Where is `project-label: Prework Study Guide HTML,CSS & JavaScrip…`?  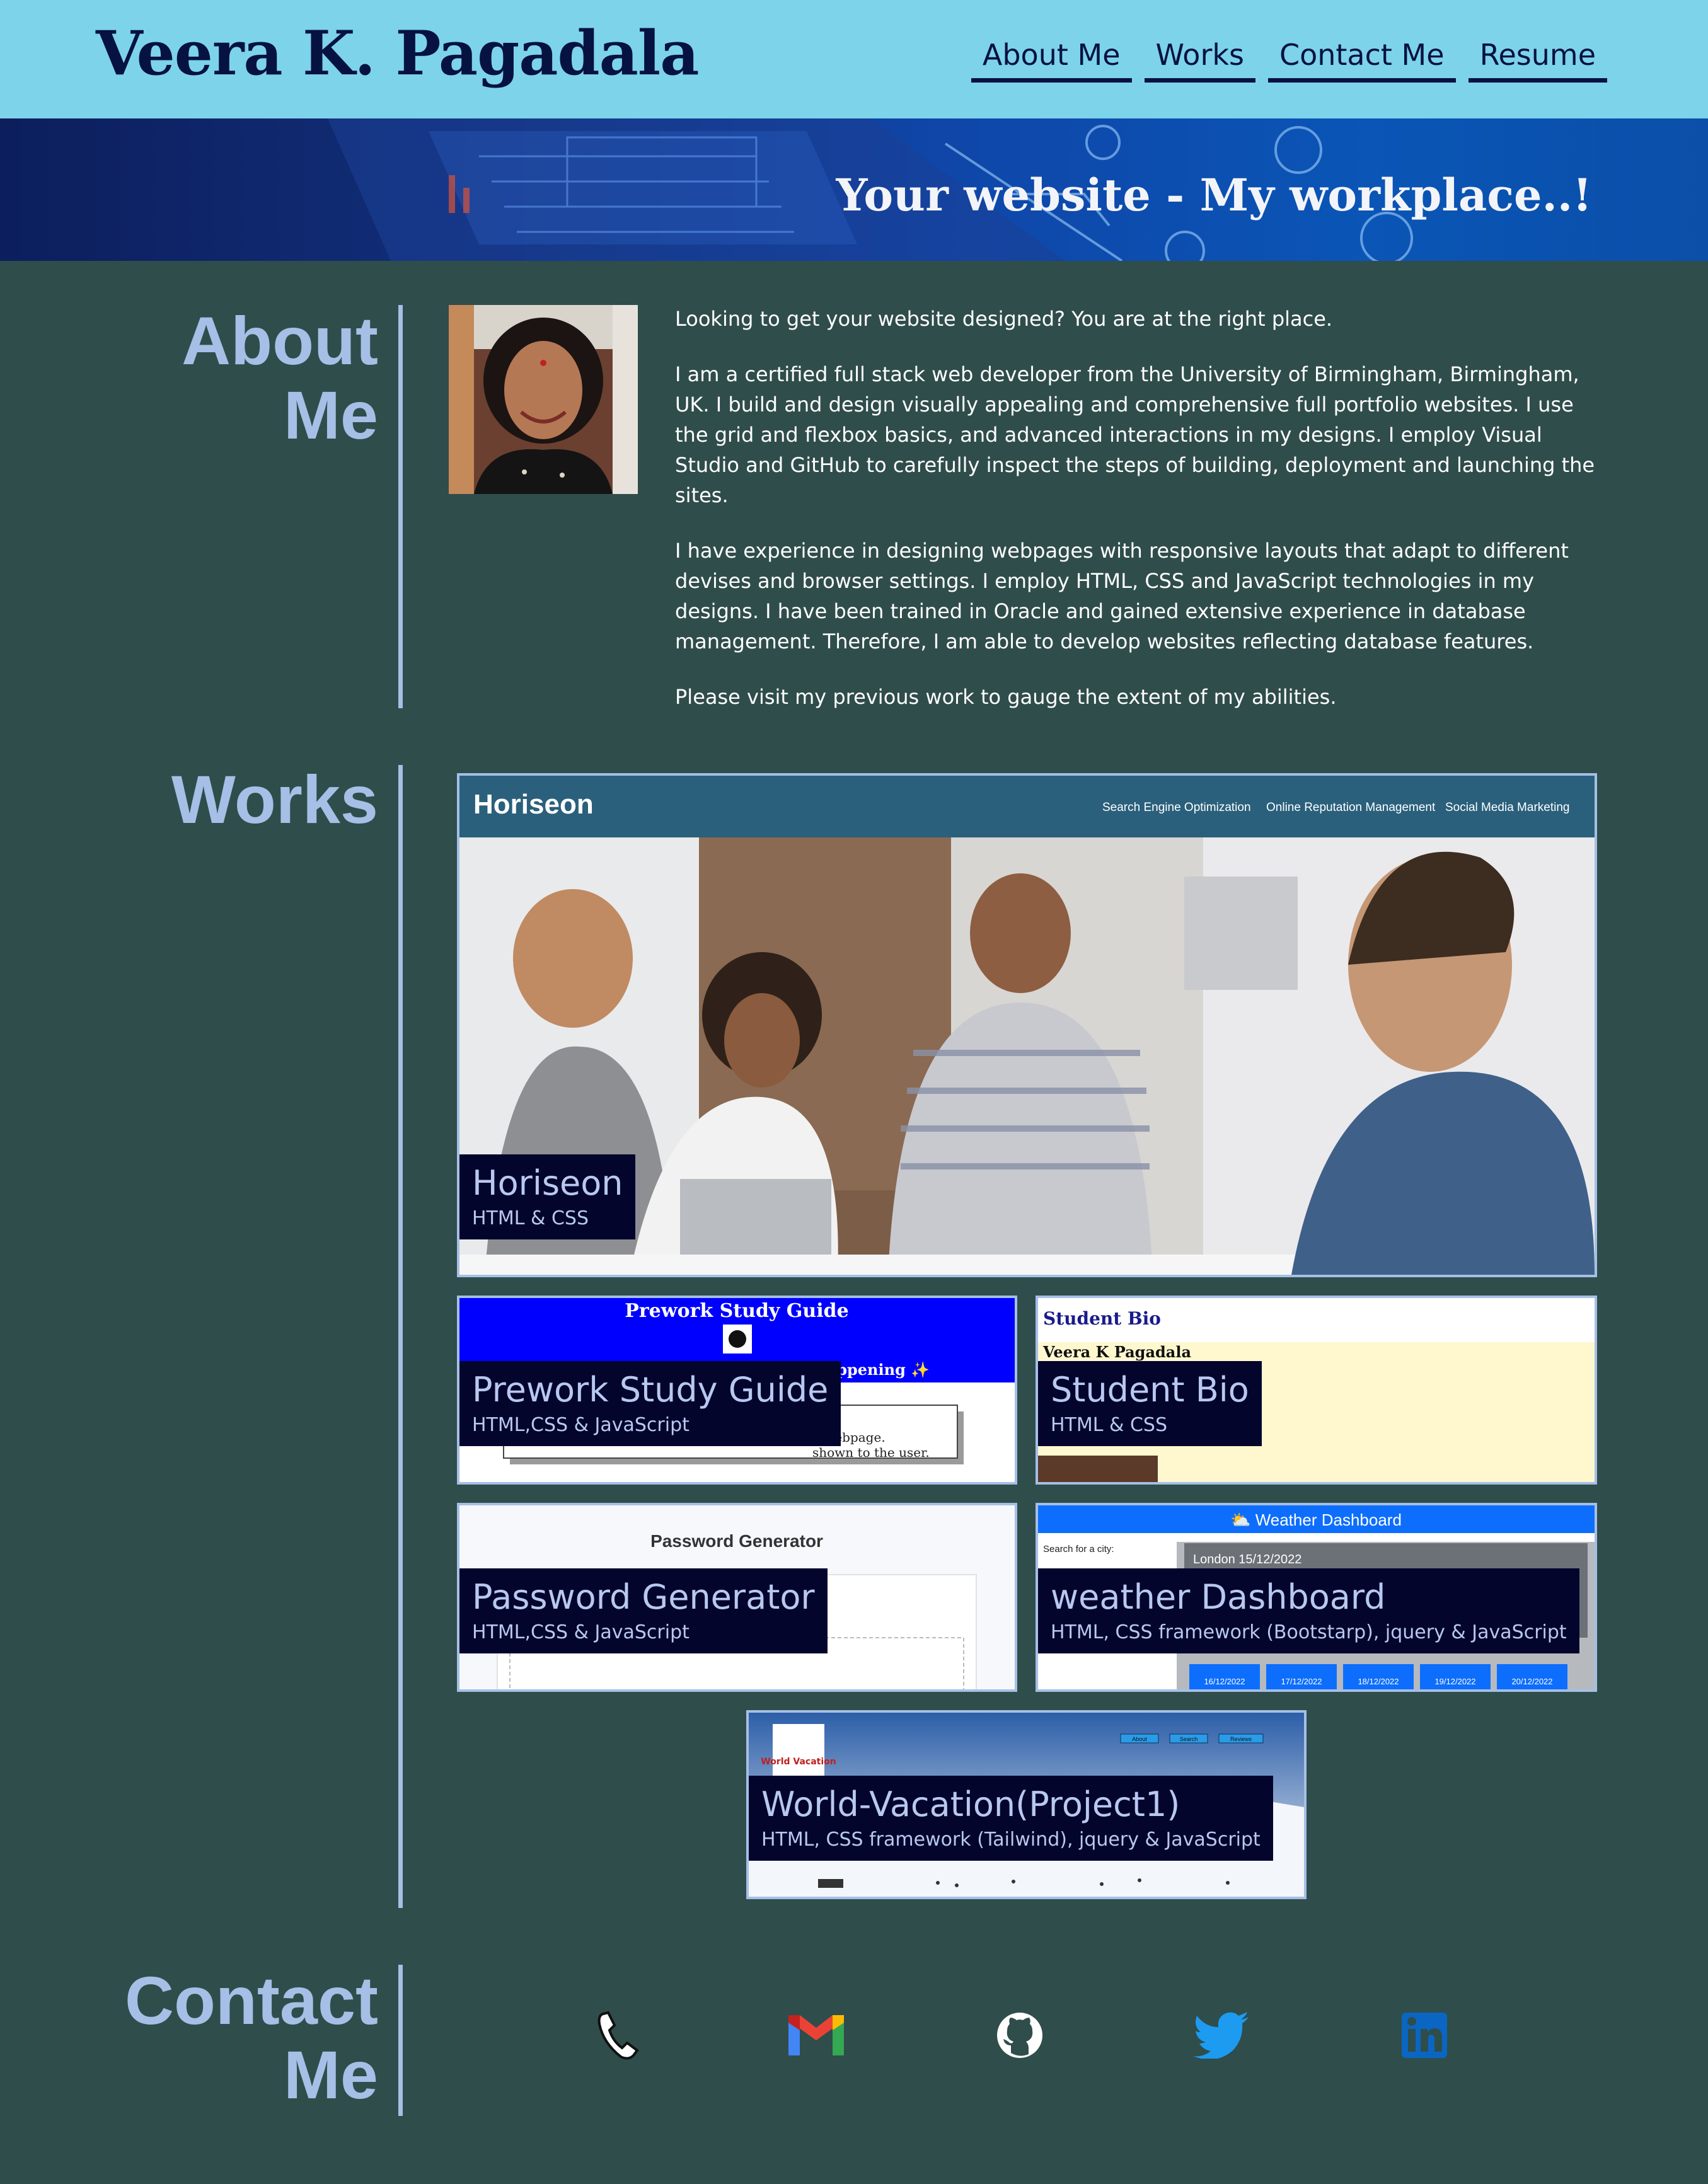 project-label: Prework Study Guide HTML,CSS & JavaScrip… is located at coordinates (650, 1403).